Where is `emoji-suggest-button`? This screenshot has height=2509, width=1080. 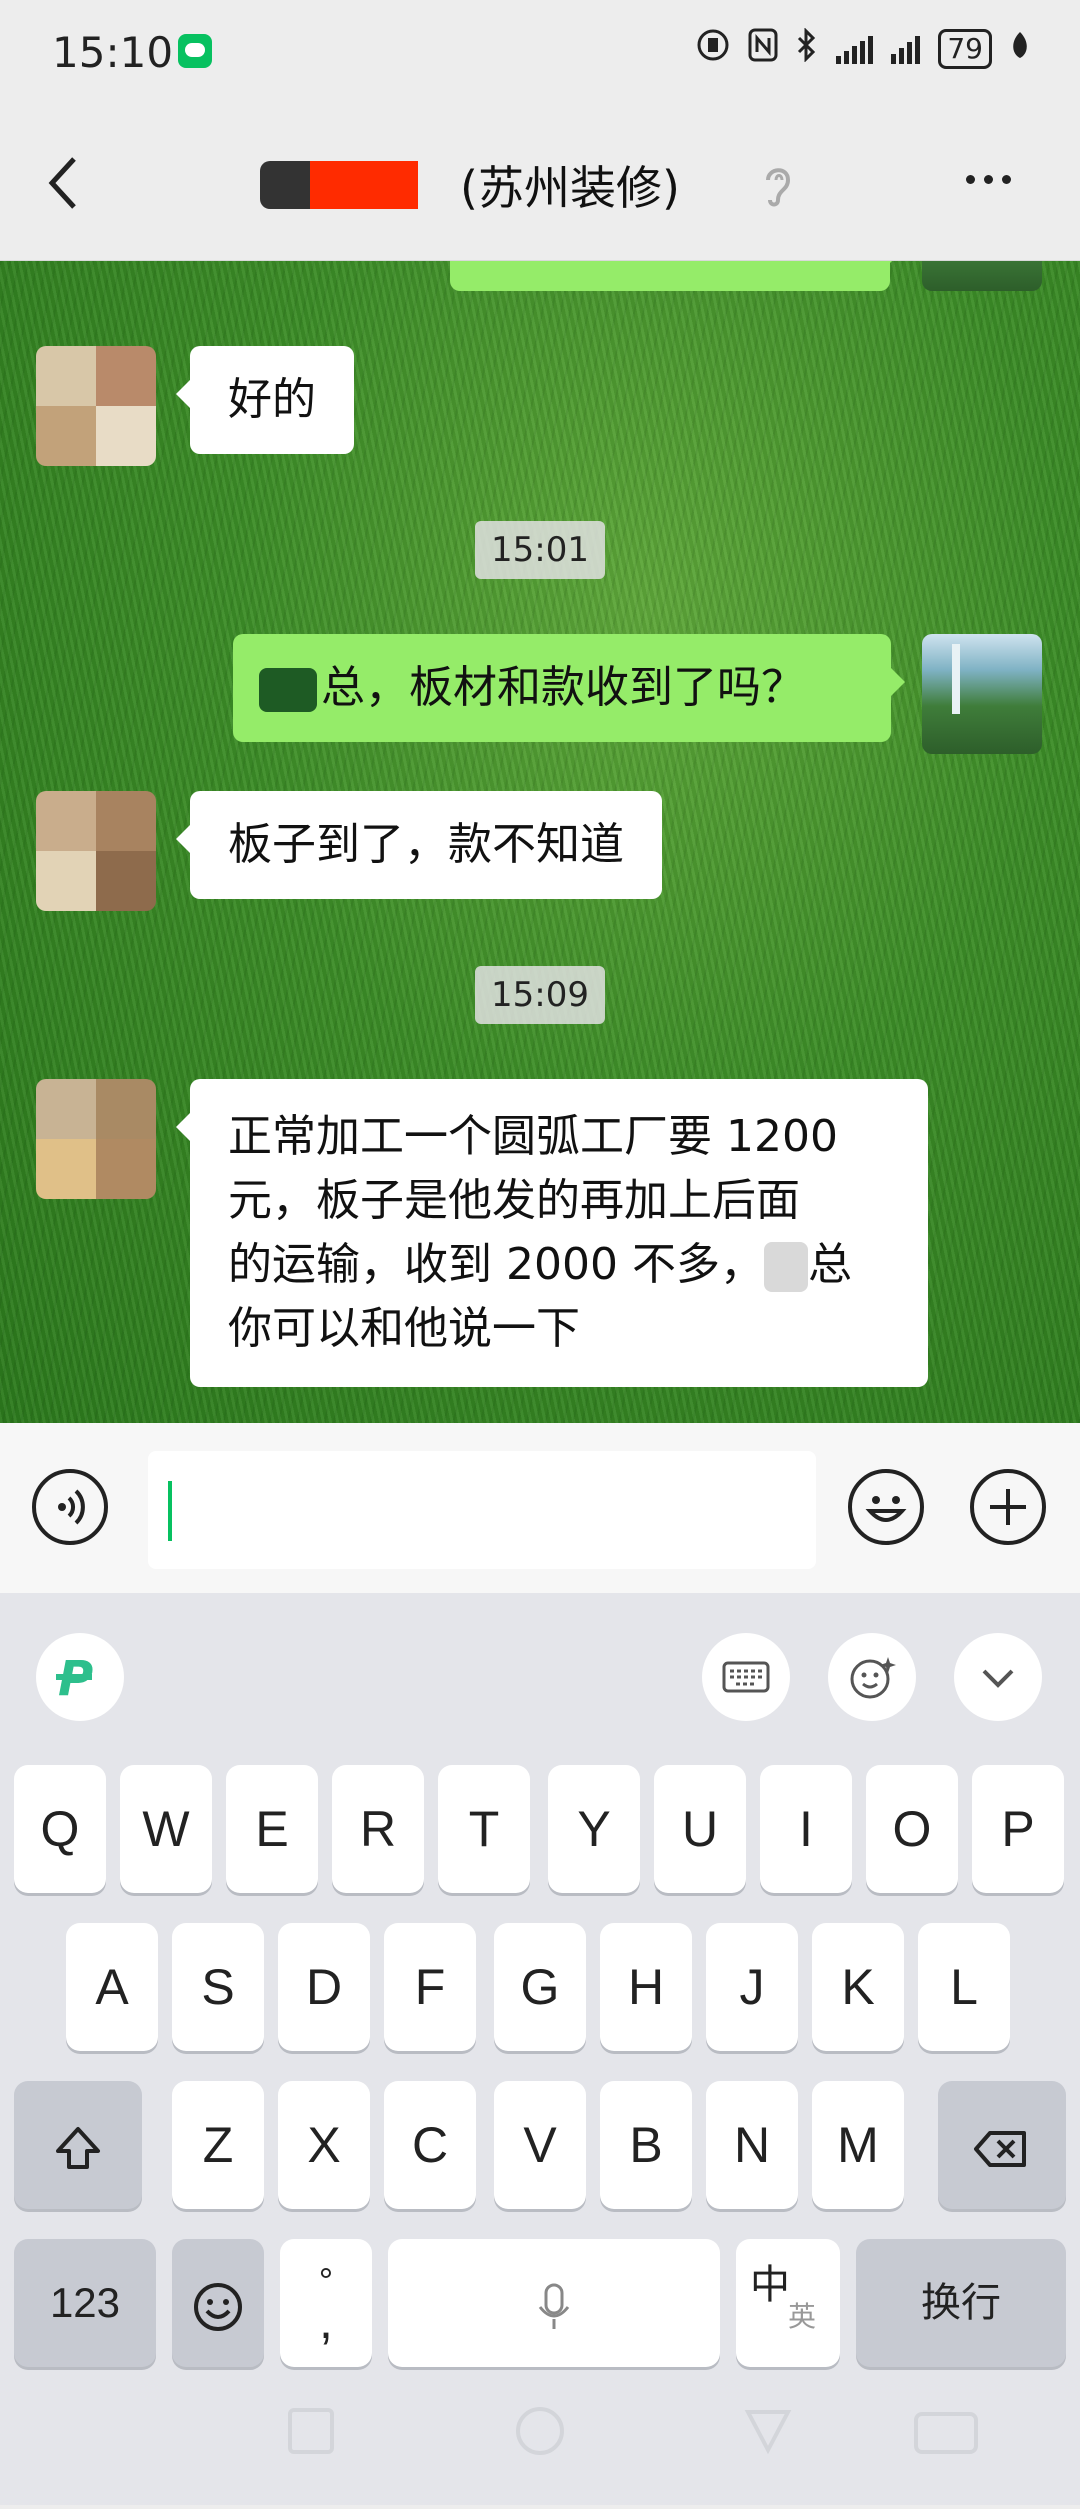 emoji-suggest-button is located at coordinates (872, 1677).